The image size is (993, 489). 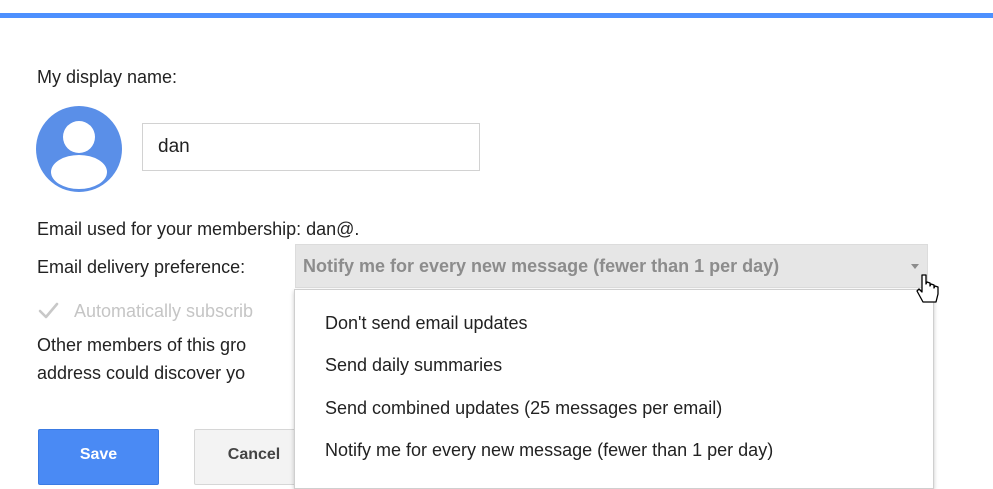 I want to click on display-name-label: My display name:, so click(x=107, y=77).